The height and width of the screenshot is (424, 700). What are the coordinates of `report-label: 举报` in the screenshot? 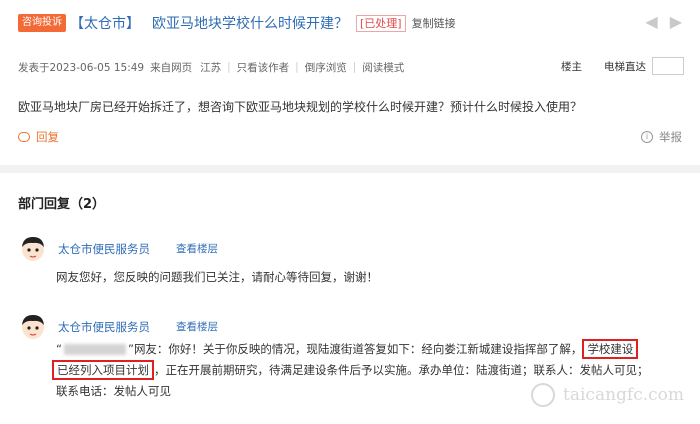 It's located at (670, 137).